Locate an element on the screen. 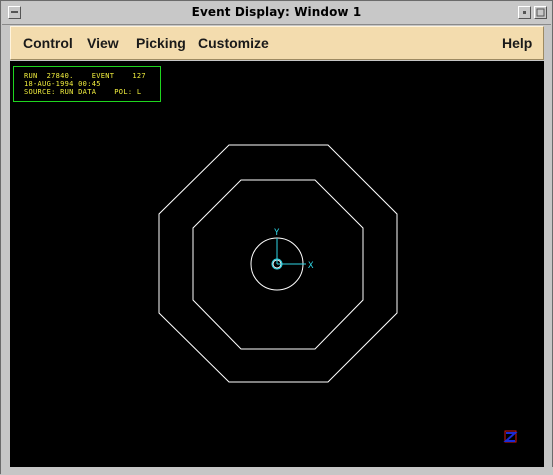  menu-control: Control is located at coordinates (48, 43).